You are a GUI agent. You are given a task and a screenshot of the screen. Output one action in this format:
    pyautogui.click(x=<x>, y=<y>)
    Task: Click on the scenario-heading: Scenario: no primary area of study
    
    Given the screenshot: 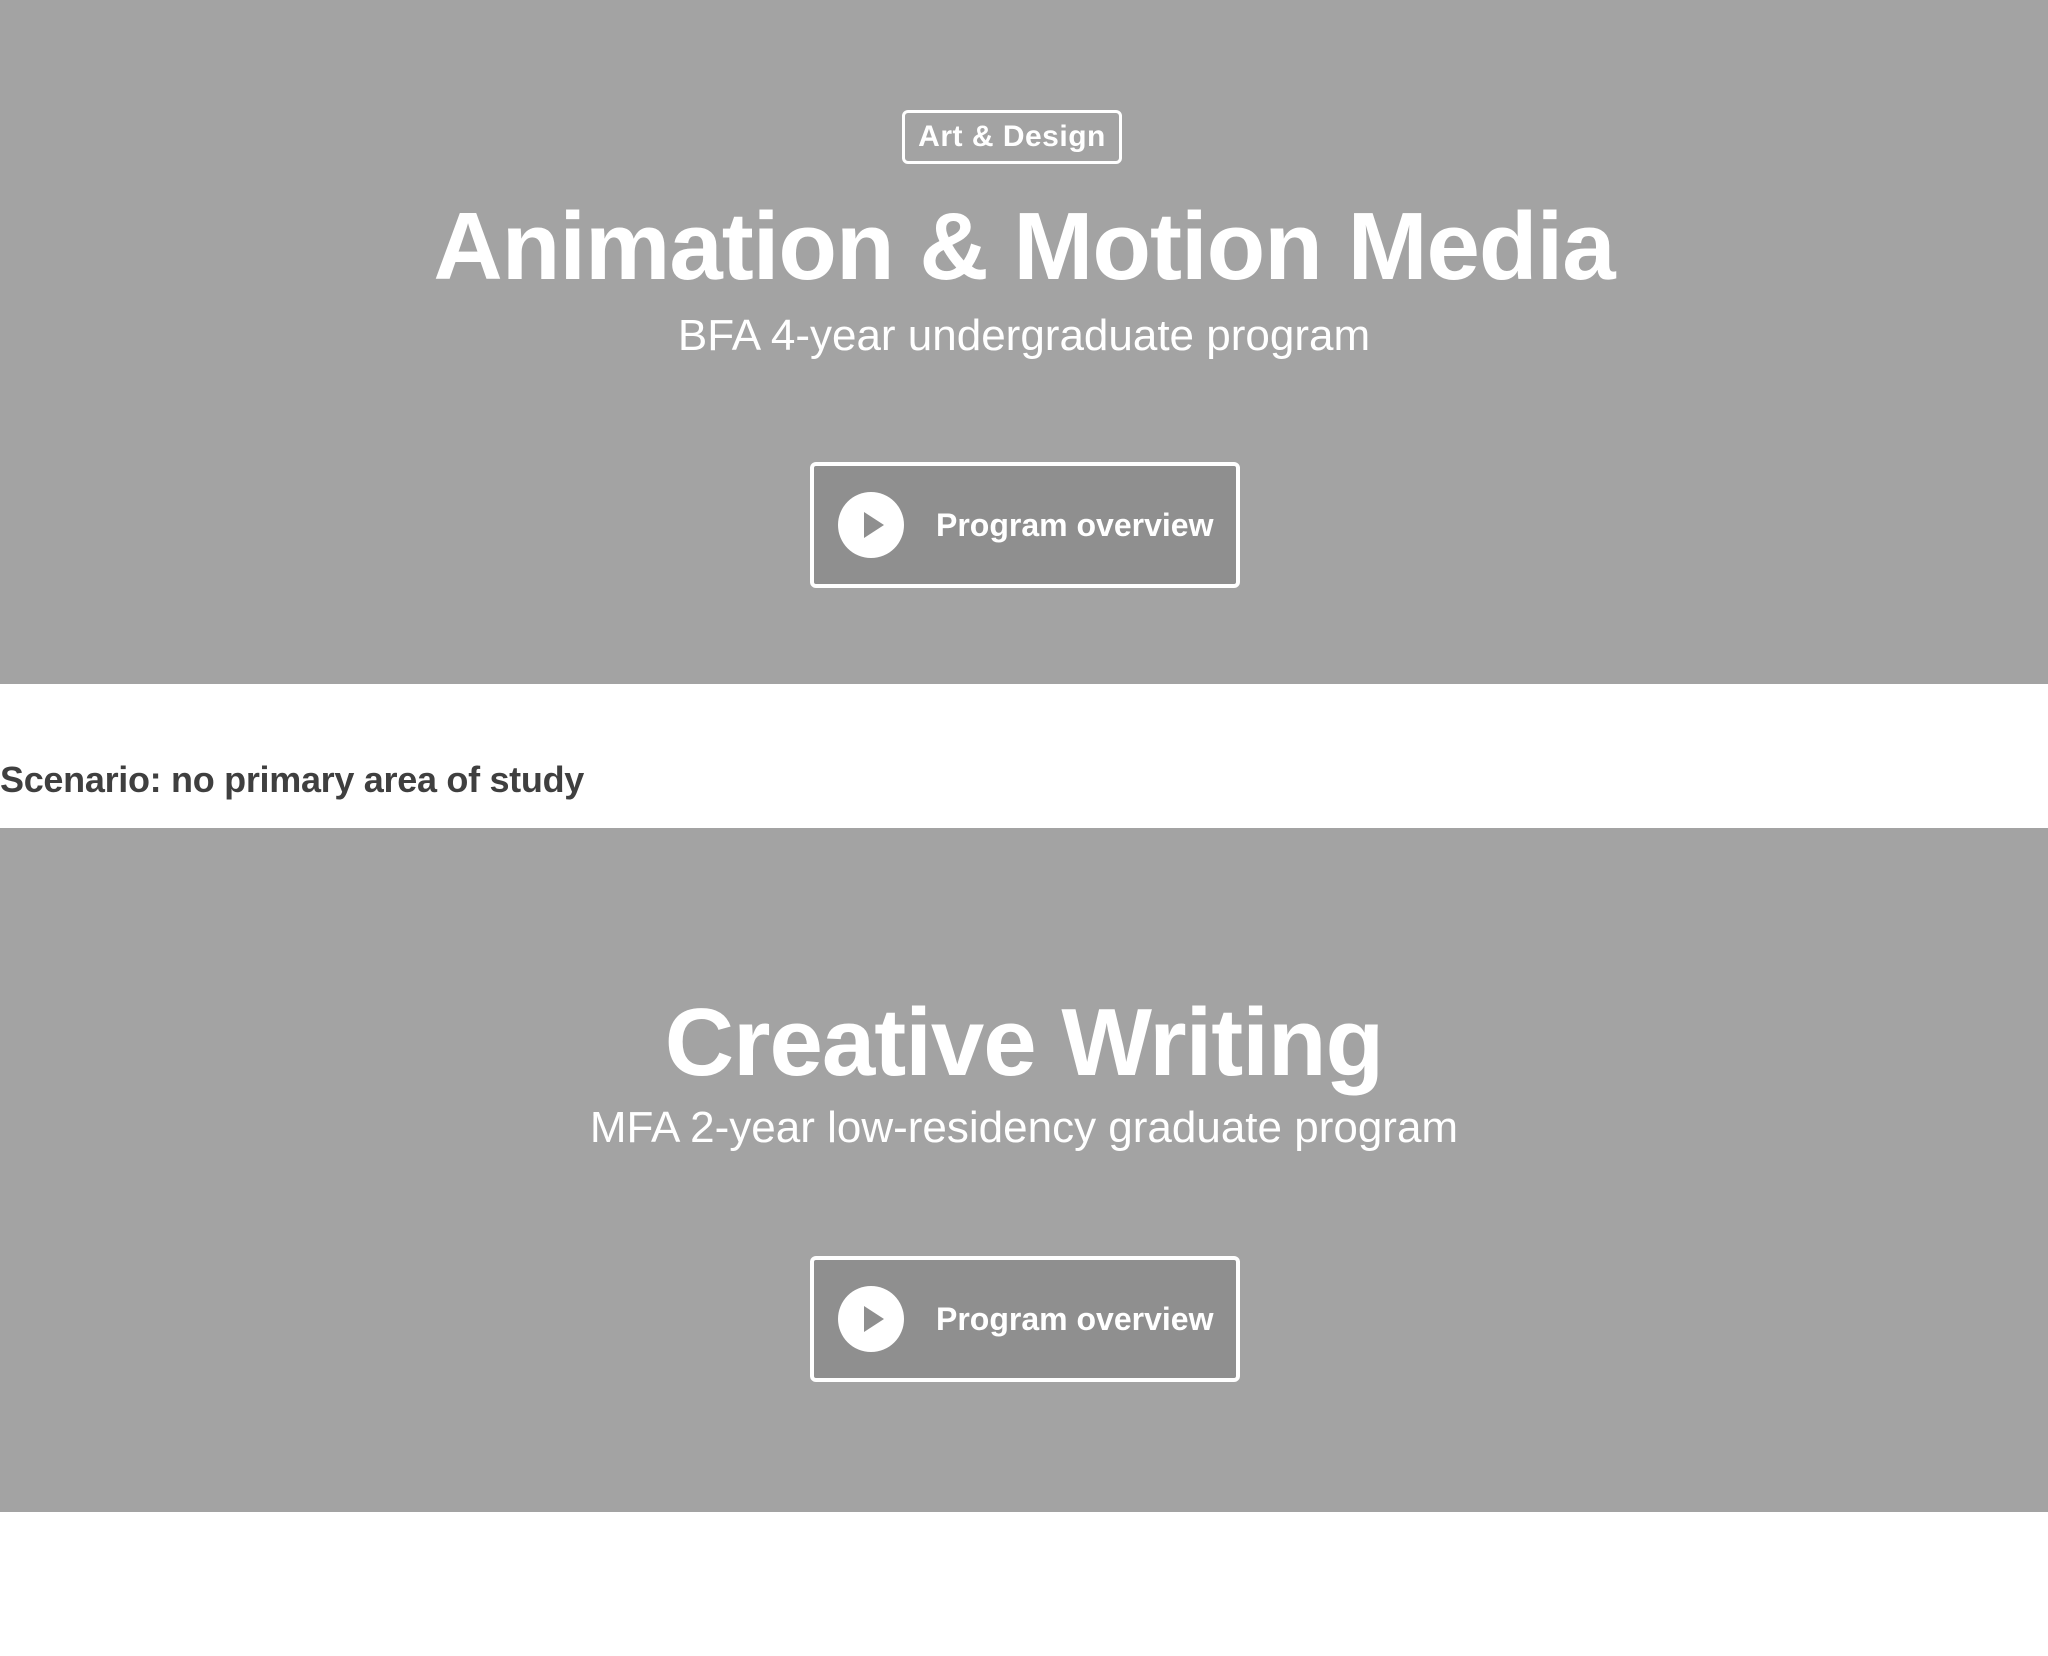 What is the action you would take?
    pyautogui.click(x=292, y=779)
    